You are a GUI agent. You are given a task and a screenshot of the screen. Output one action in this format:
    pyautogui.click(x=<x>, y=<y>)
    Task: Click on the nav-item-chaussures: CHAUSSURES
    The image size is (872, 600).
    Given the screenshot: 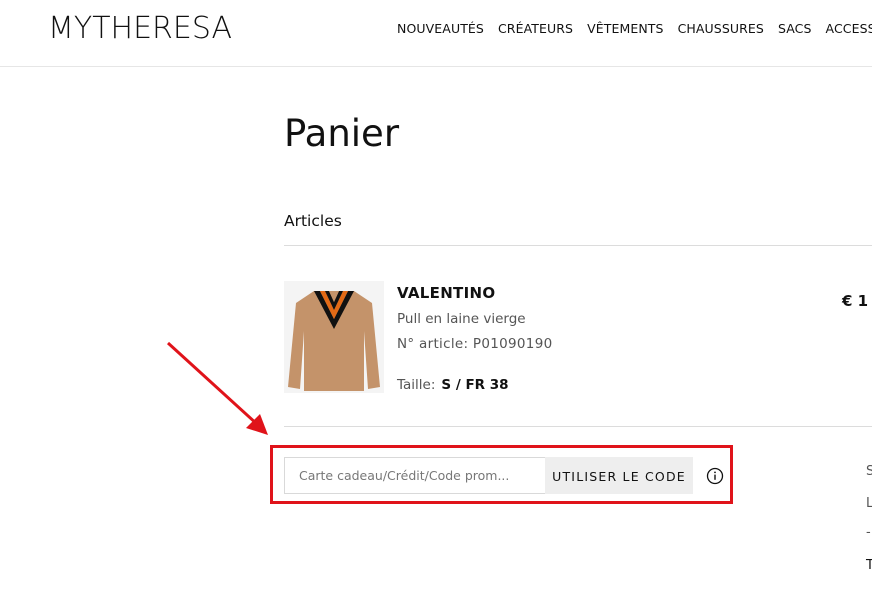 What is the action you would take?
    pyautogui.click(x=721, y=28)
    